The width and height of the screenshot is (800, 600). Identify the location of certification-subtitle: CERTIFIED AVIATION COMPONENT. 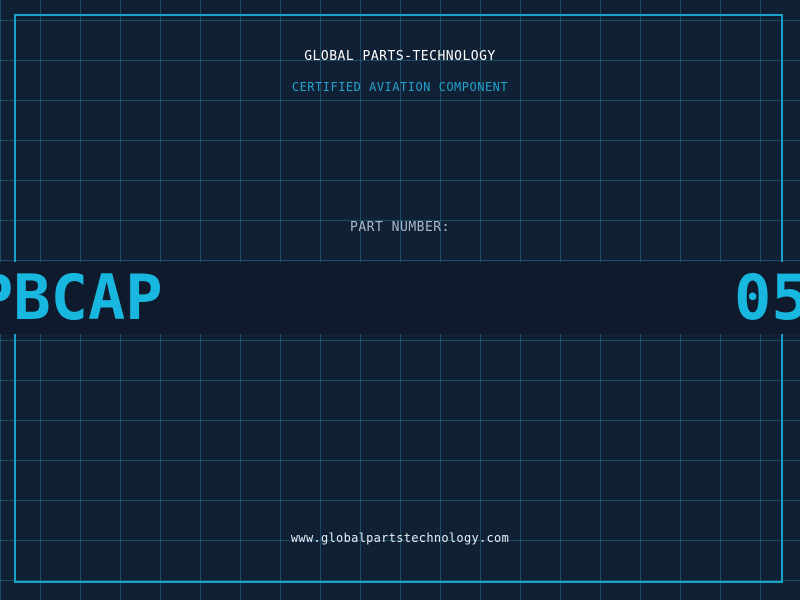
(400, 87).